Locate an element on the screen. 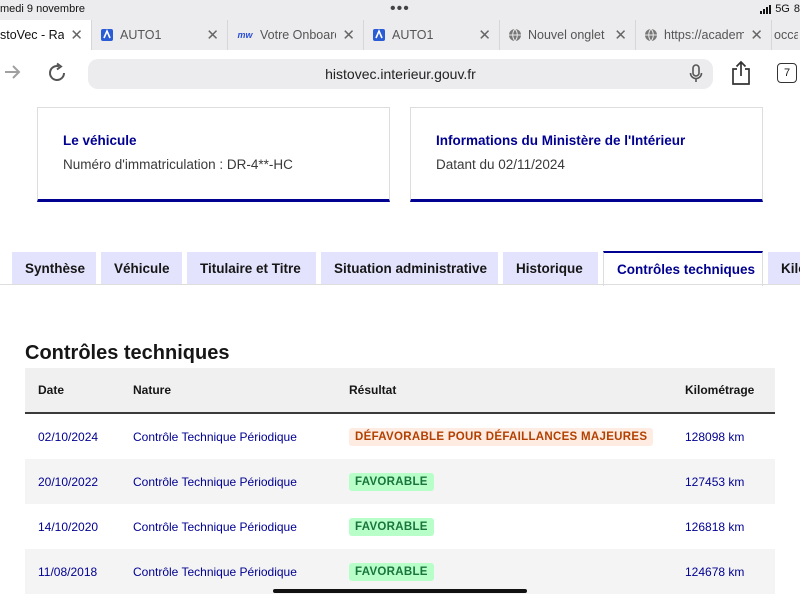  column-header-nature: Nature is located at coordinates (152, 390).